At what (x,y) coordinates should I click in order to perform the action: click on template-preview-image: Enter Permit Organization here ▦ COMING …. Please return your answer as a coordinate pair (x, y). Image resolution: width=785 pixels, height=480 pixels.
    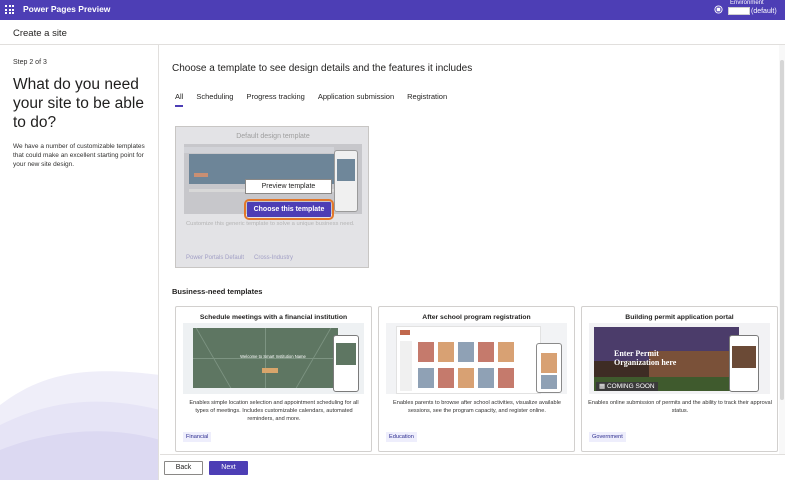
    Looking at the image, I should click on (679, 358).